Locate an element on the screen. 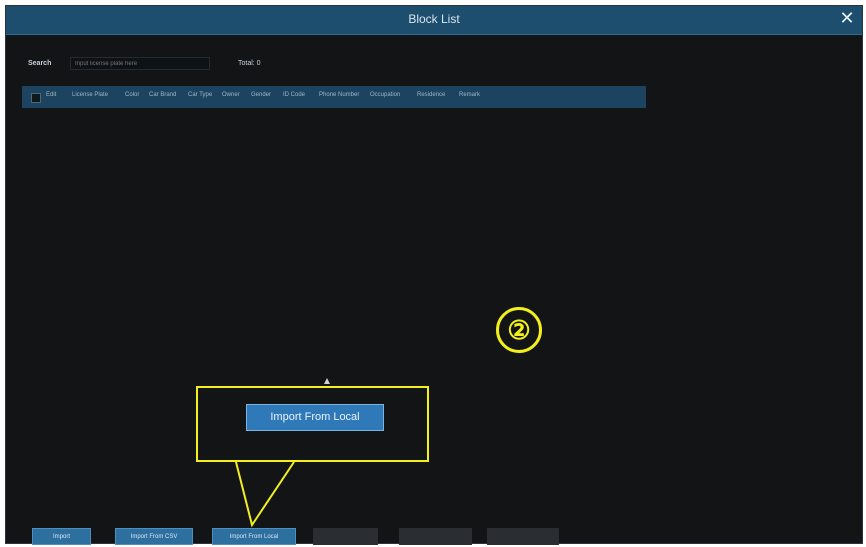 This screenshot has width=866, height=547. import-from-local-button: Import From Local is located at coordinates (254, 536).